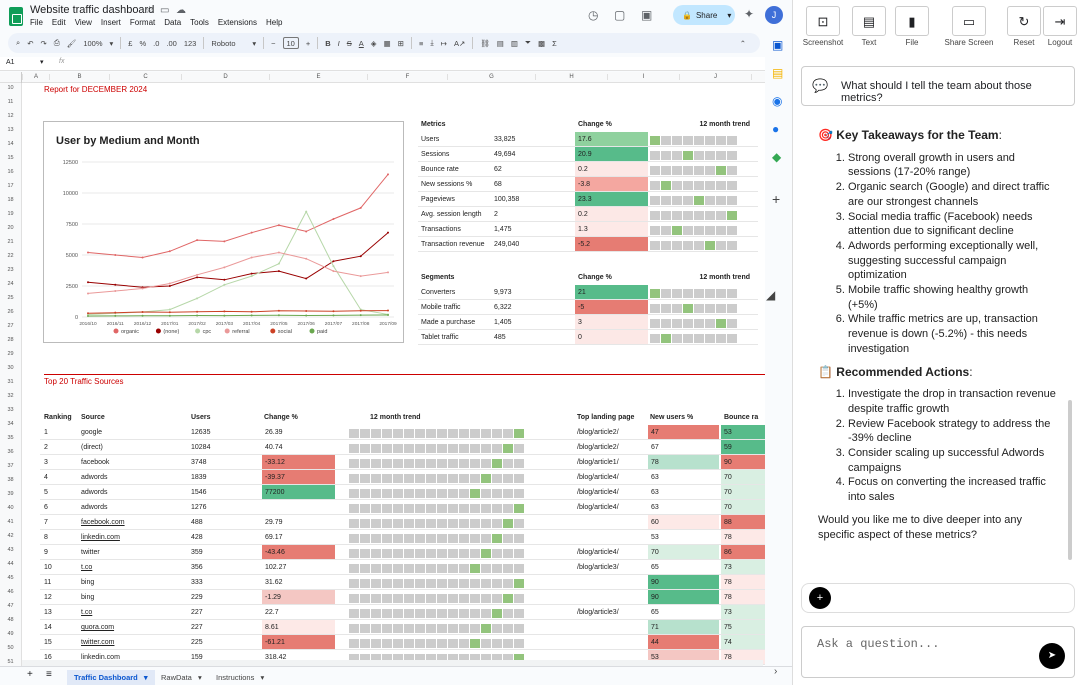 Image resolution: width=1080 pixels, height=685 pixels. Describe the element at coordinates (10, 214) in the screenshot. I see `row-header: 19` at that location.